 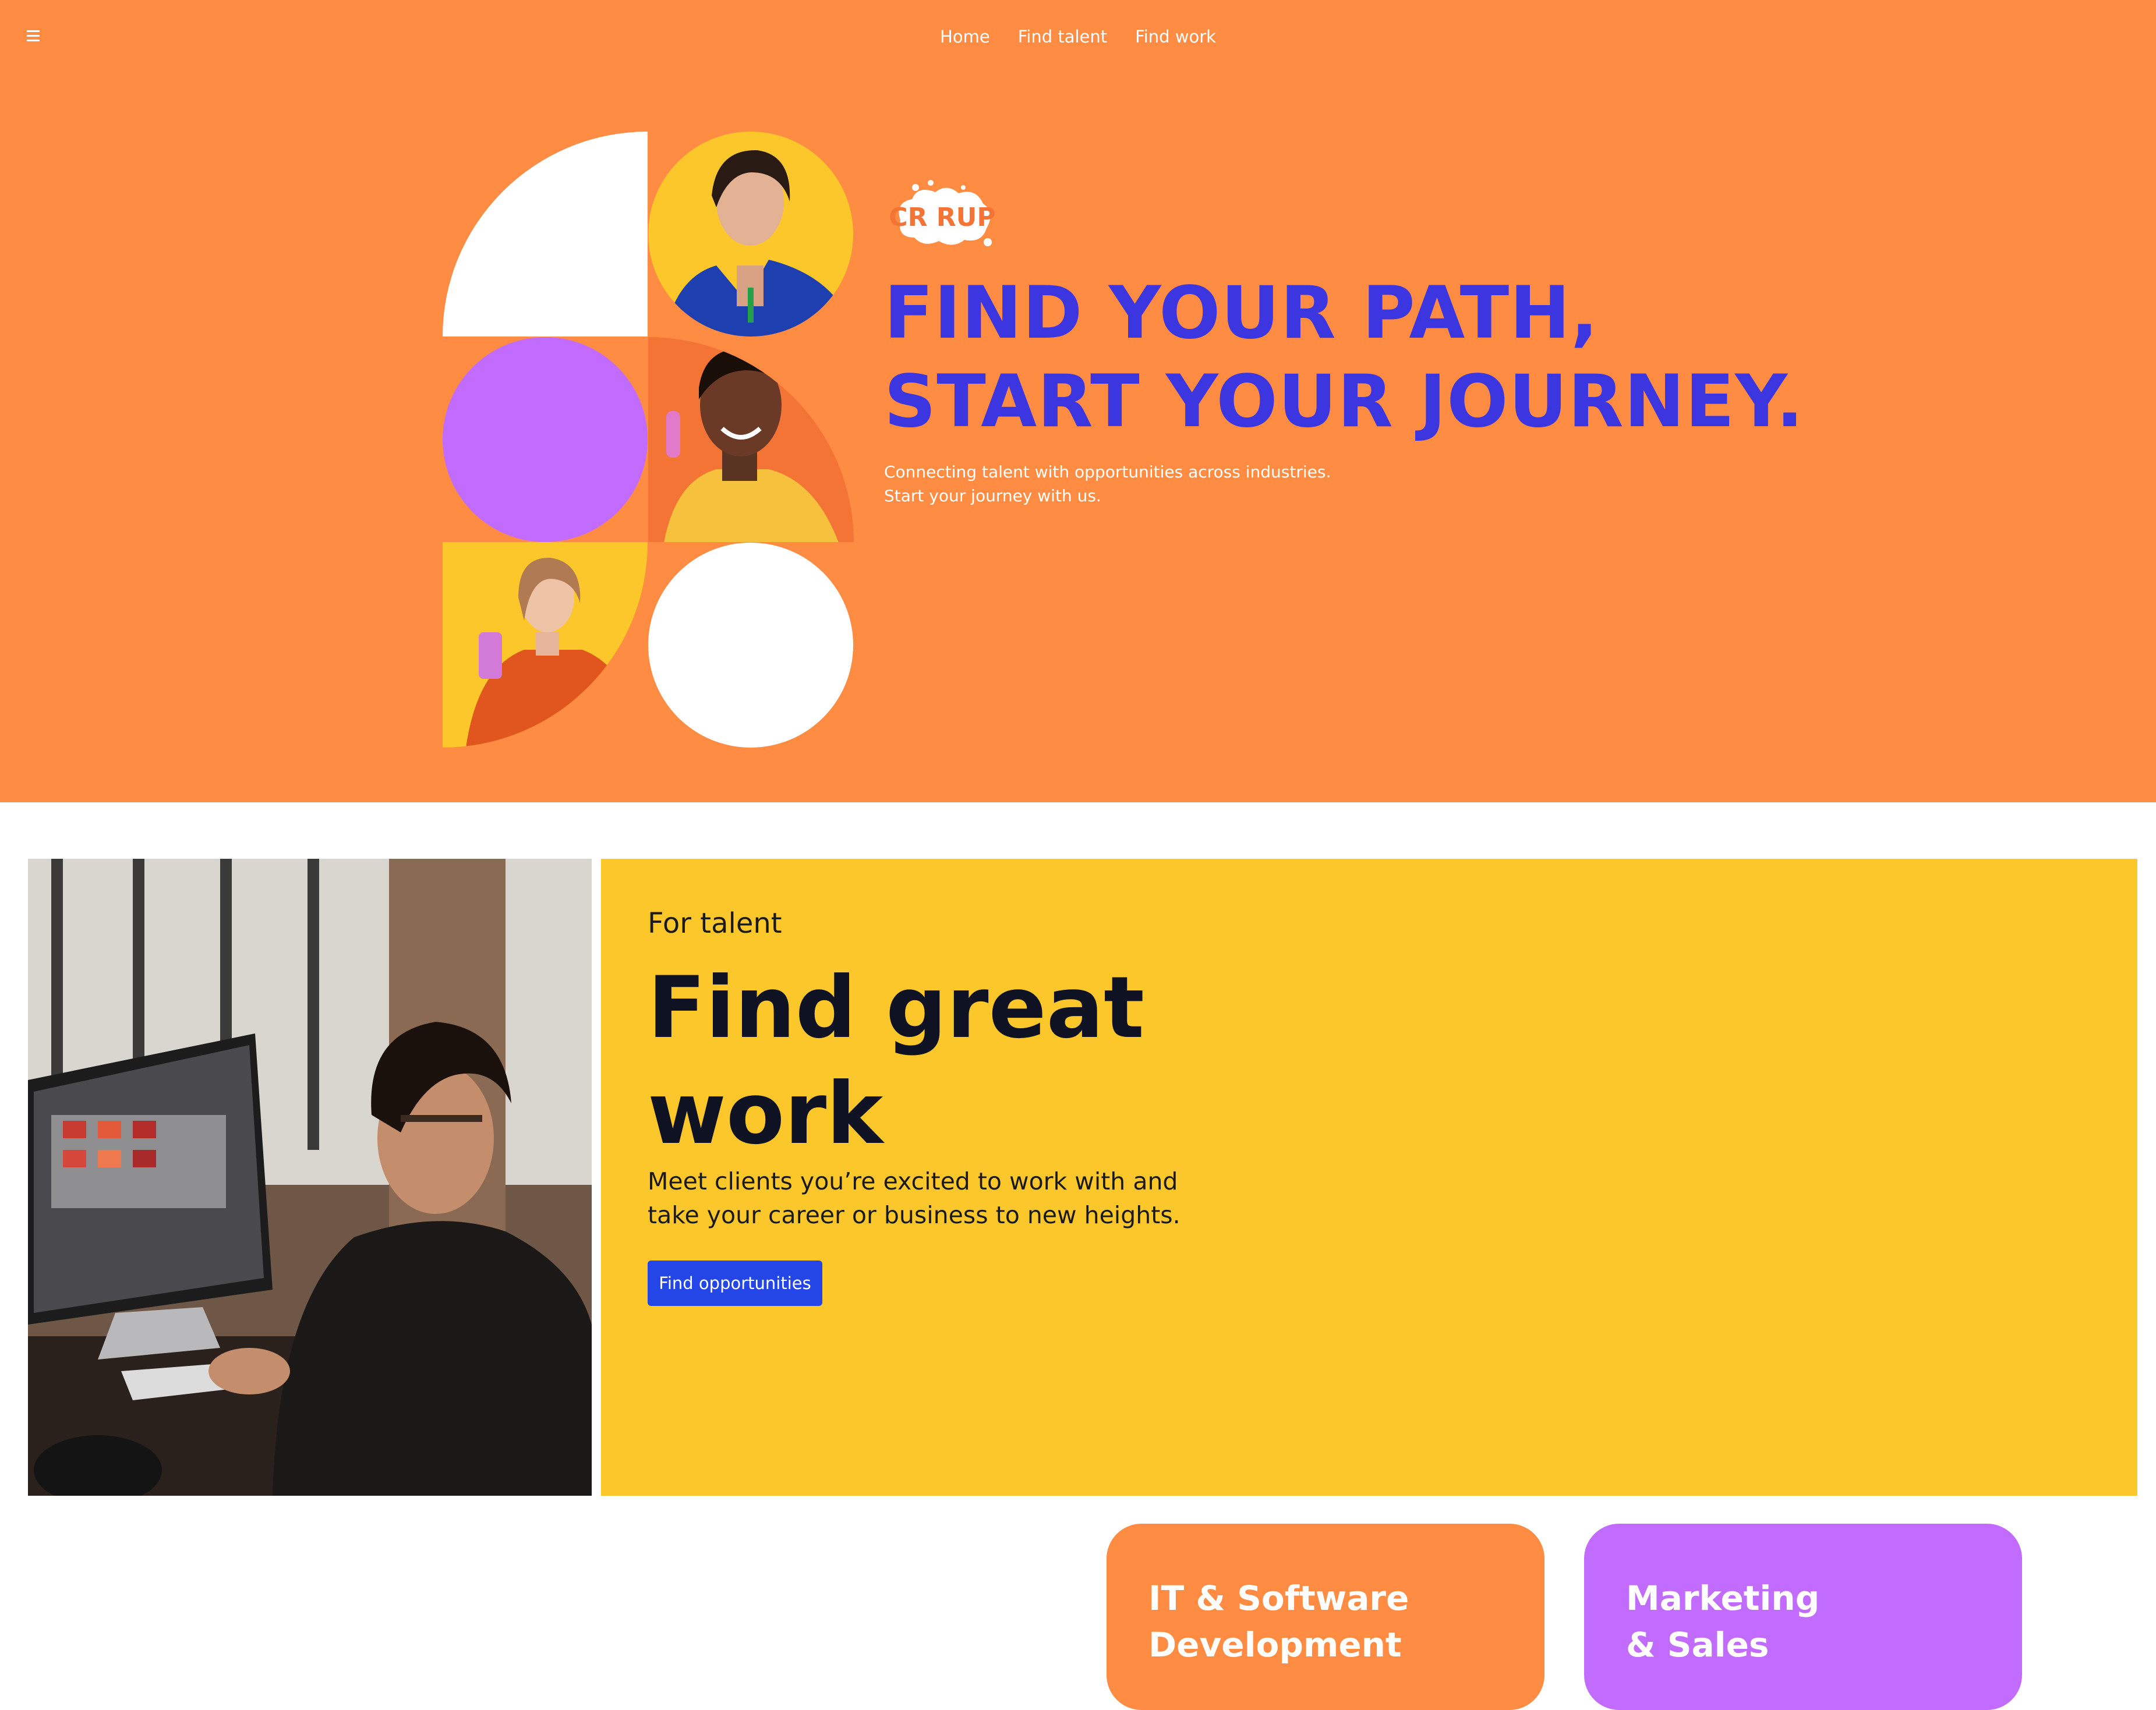 I want to click on top-nav: Home Find talent Find work, so click(x=1078, y=36).